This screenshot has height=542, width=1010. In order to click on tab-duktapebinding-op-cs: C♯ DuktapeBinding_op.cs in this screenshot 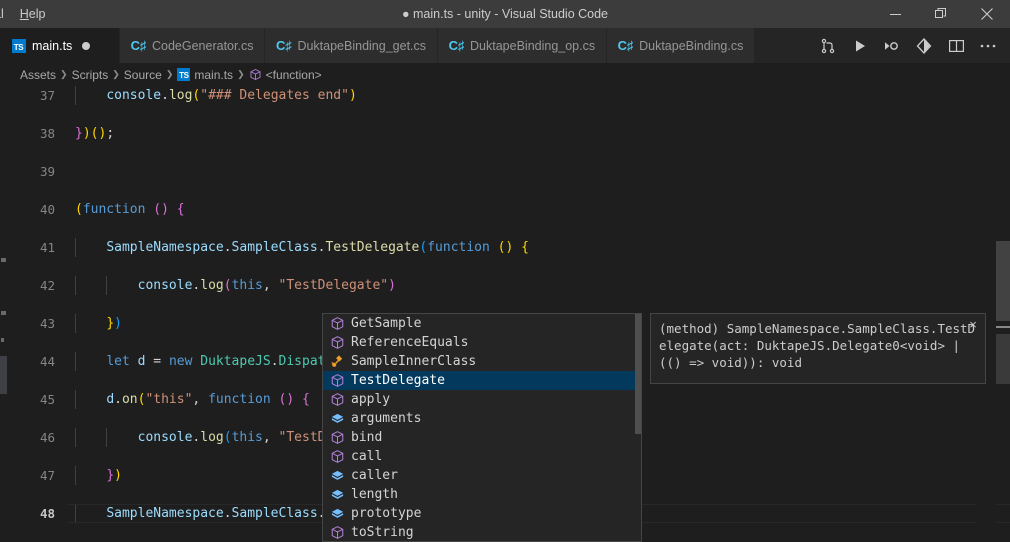, I will do `click(523, 45)`.